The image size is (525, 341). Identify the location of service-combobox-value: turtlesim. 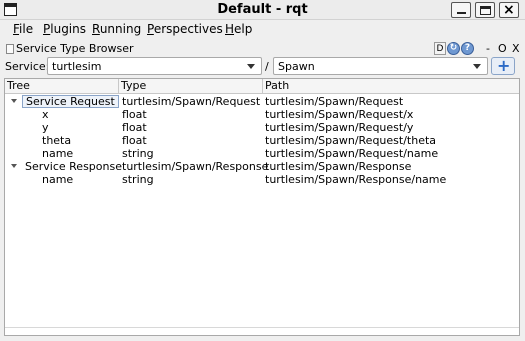
(77, 66).